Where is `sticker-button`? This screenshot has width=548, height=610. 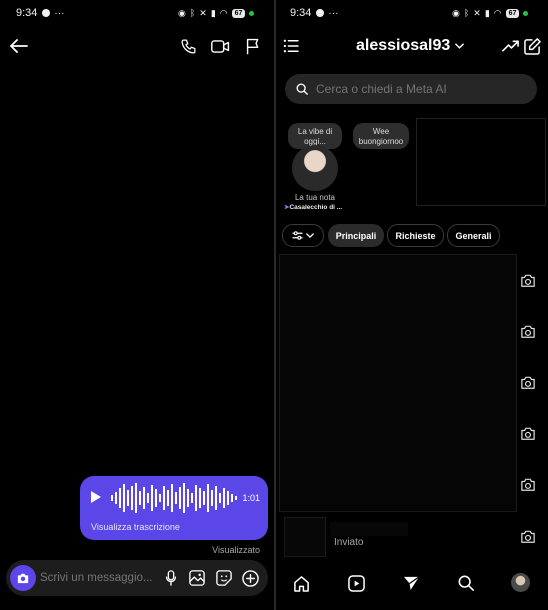 sticker-button is located at coordinates (224, 578).